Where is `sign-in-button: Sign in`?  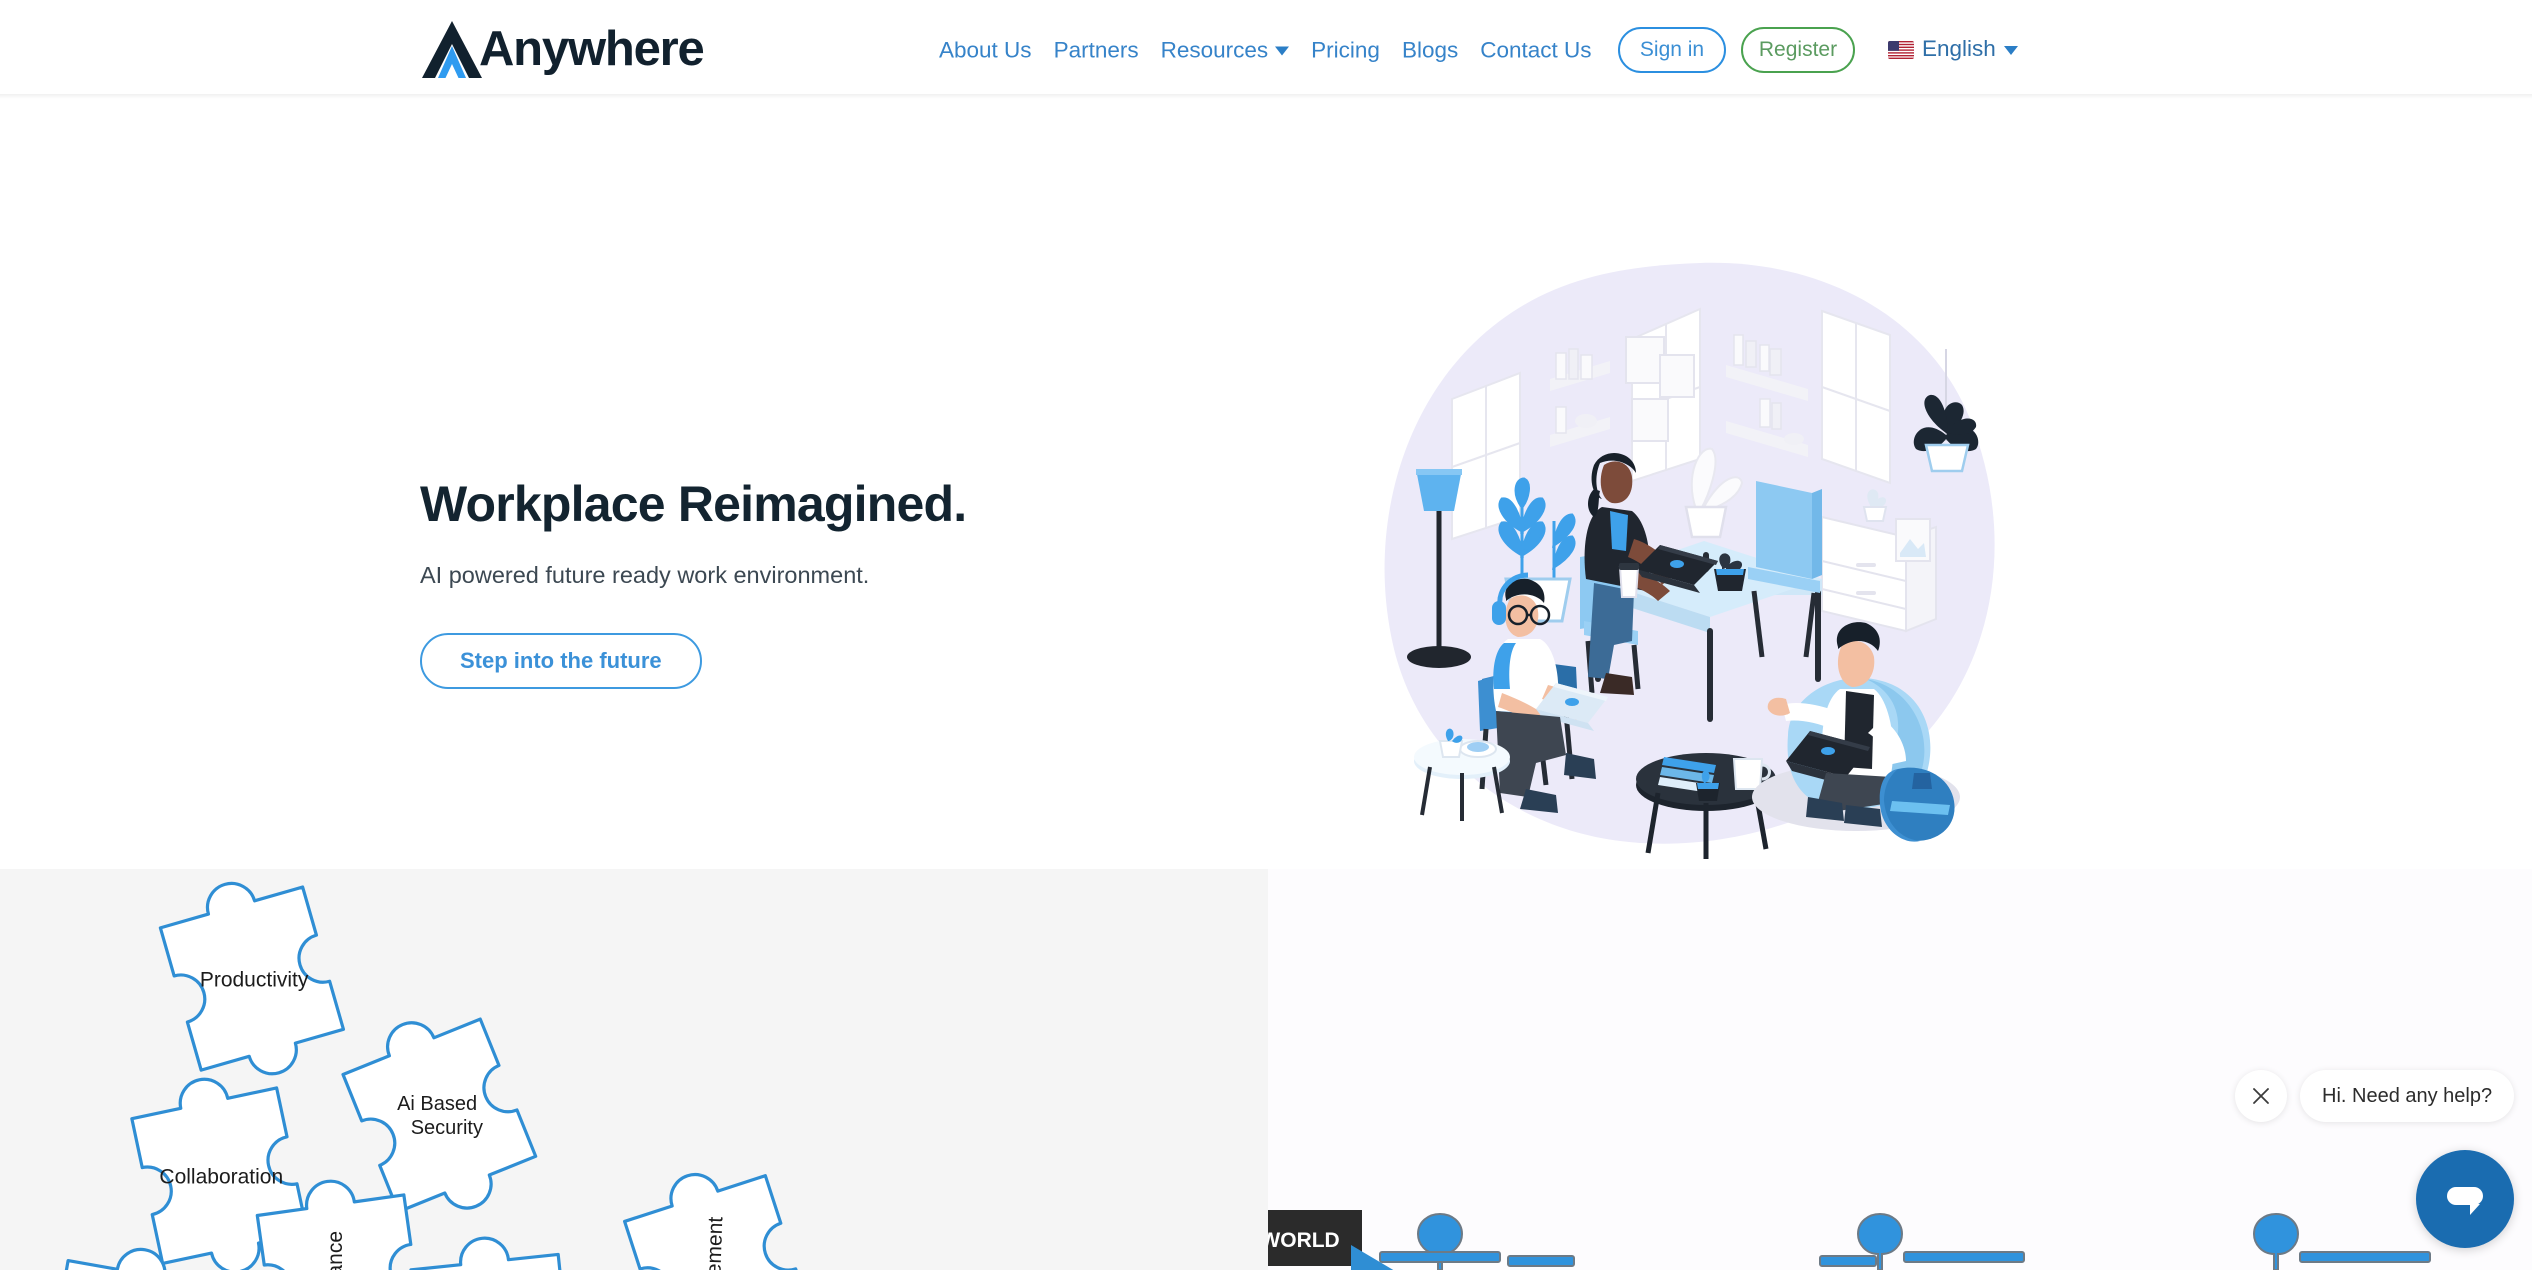
sign-in-button: Sign in is located at coordinates (1672, 49).